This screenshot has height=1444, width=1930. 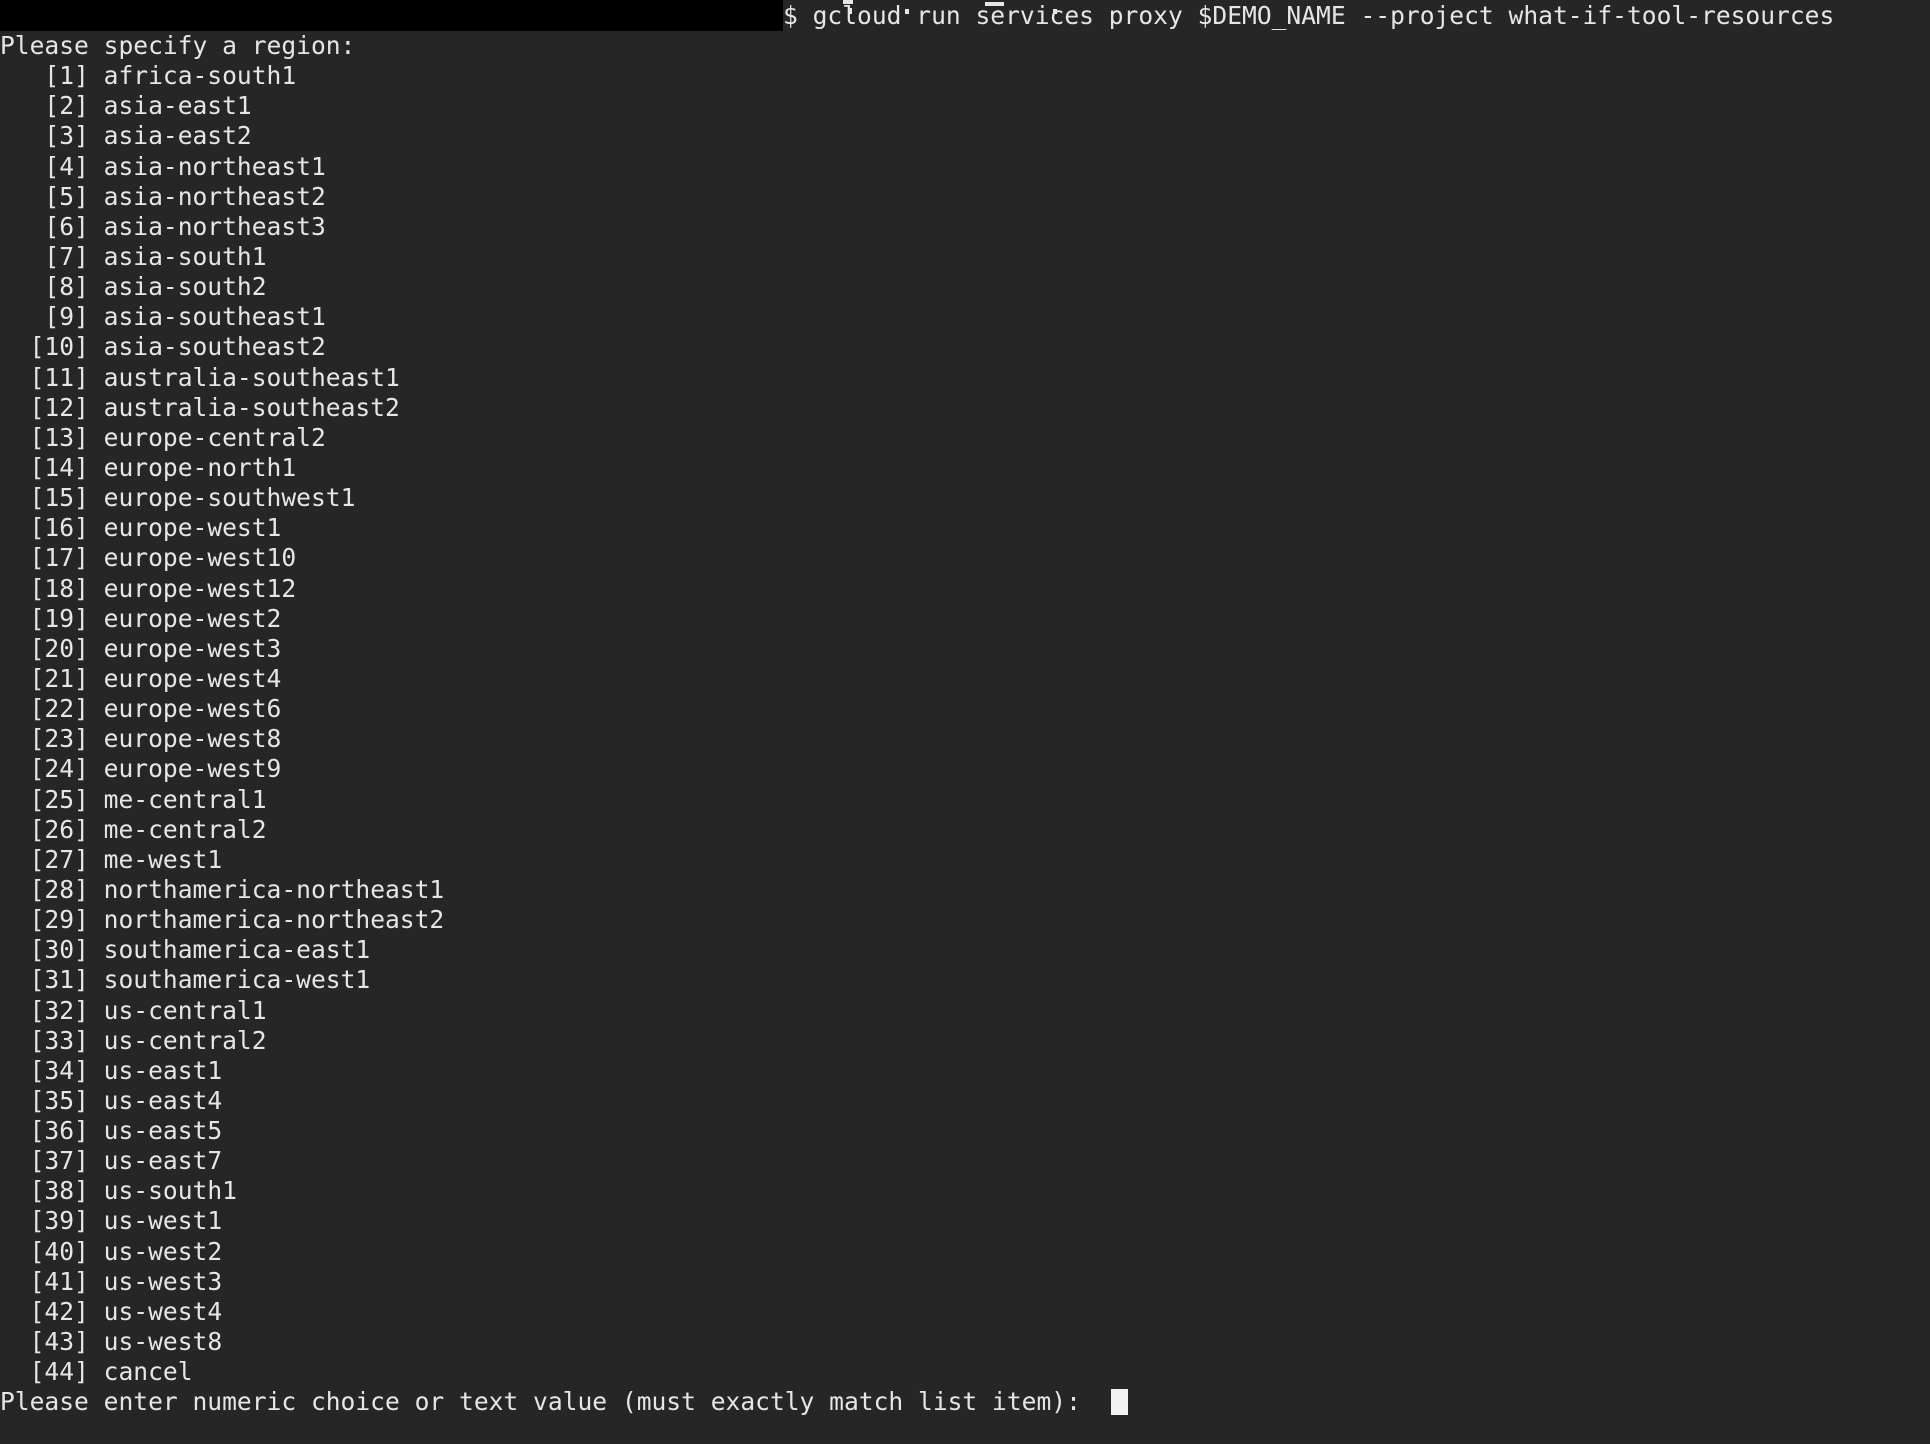 What do you see at coordinates (66, 106) in the screenshot?
I see `region-option-index: [2]` at bounding box center [66, 106].